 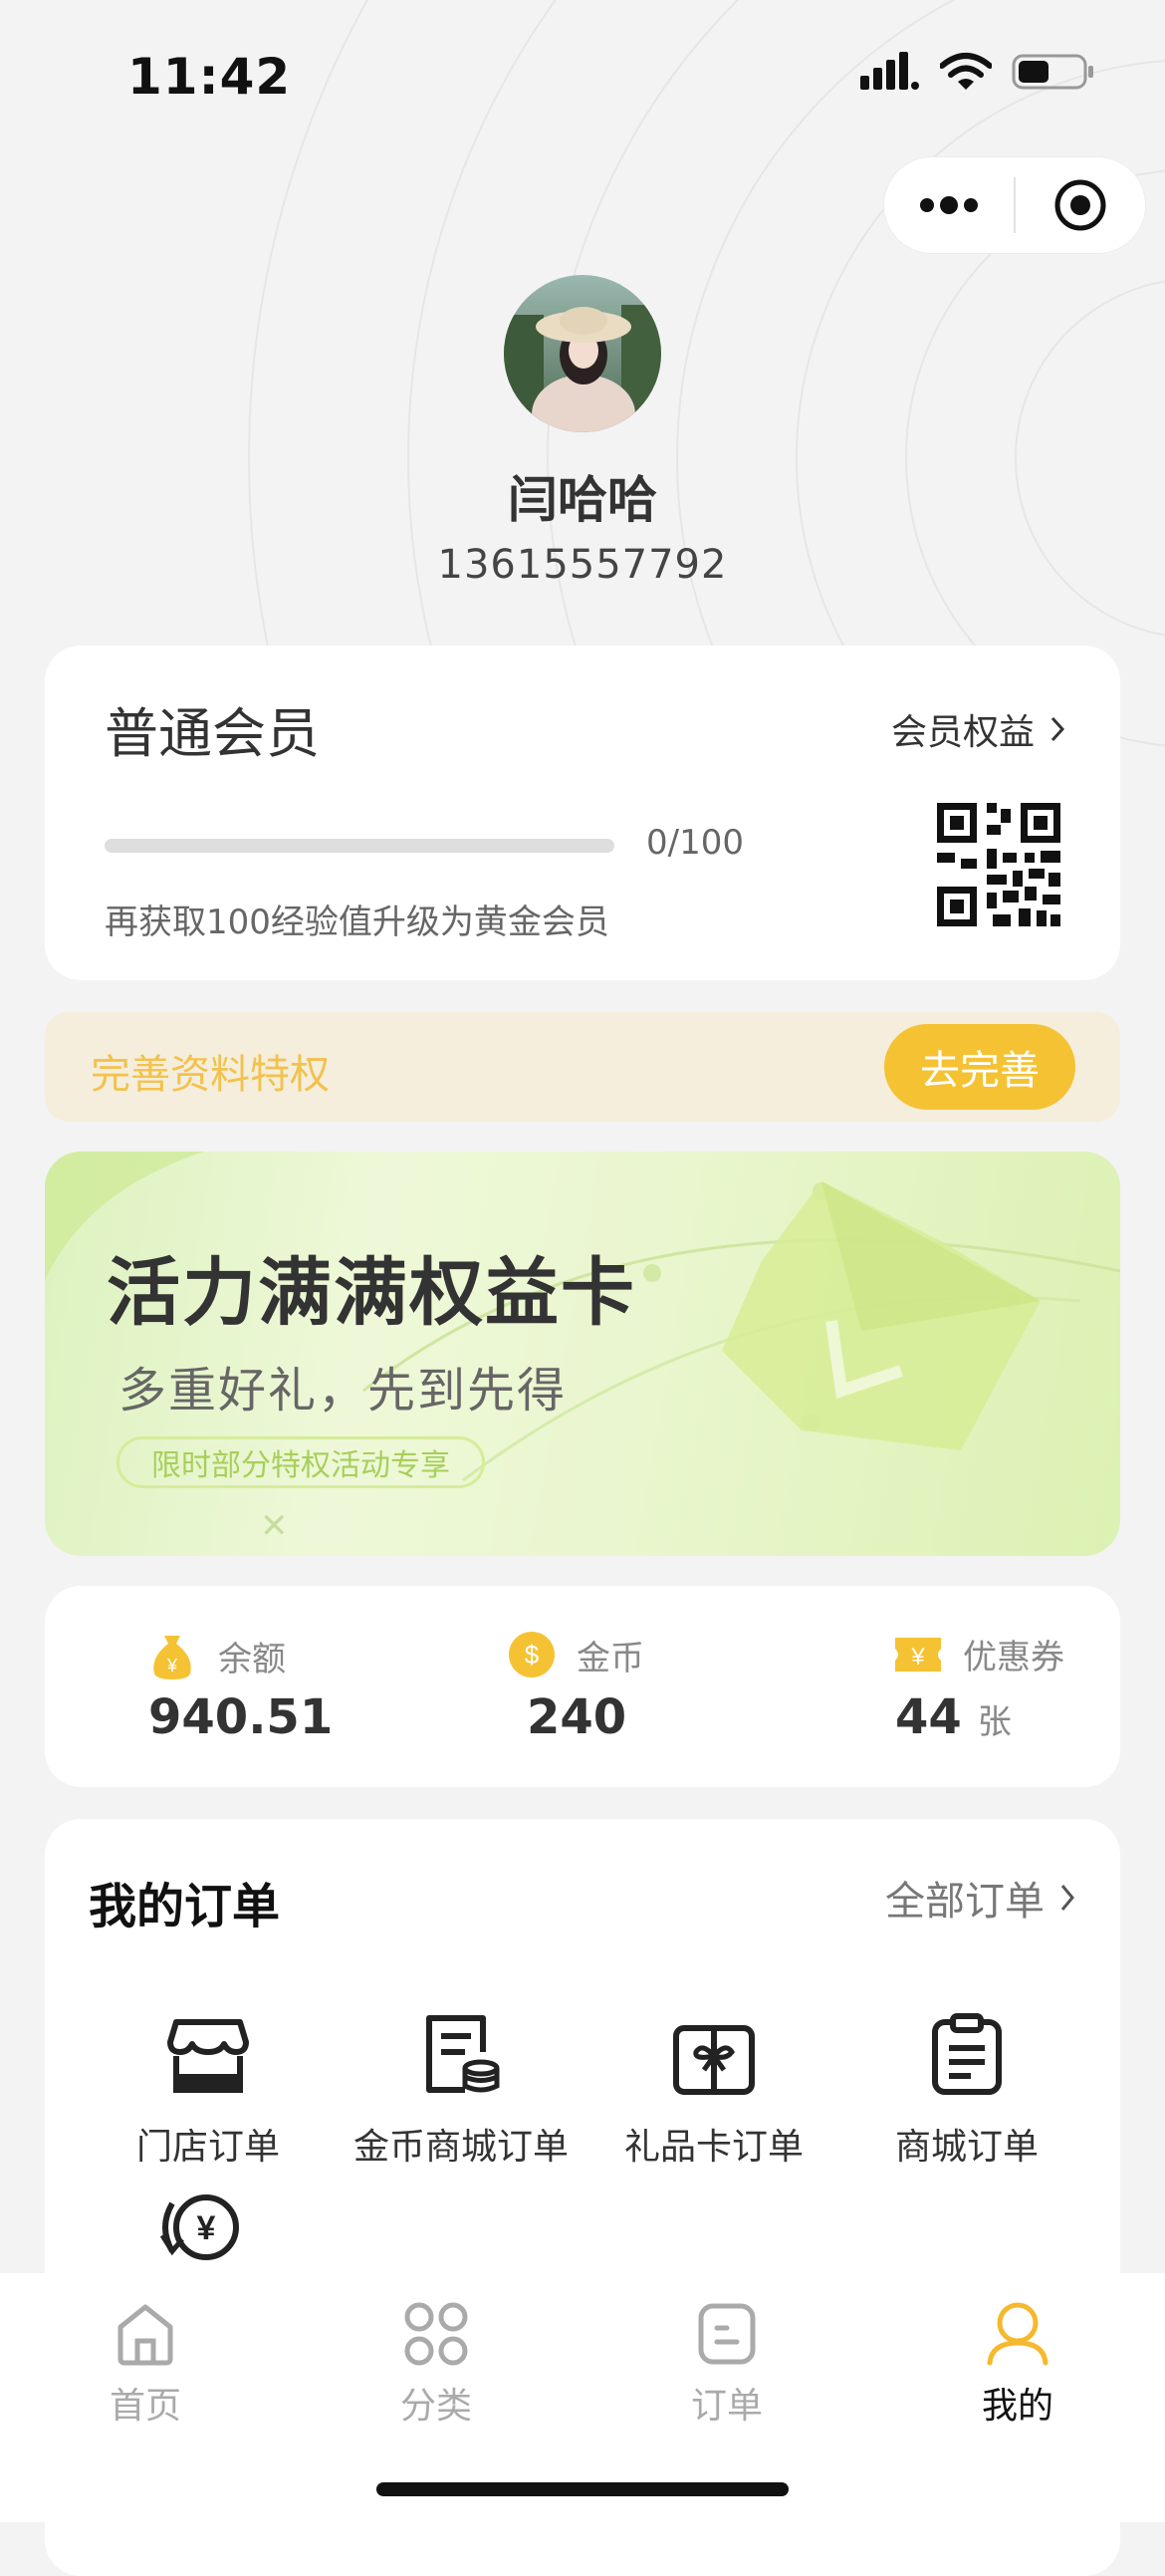 I want to click on coin-icon: $, so click(x=532, y=1654).